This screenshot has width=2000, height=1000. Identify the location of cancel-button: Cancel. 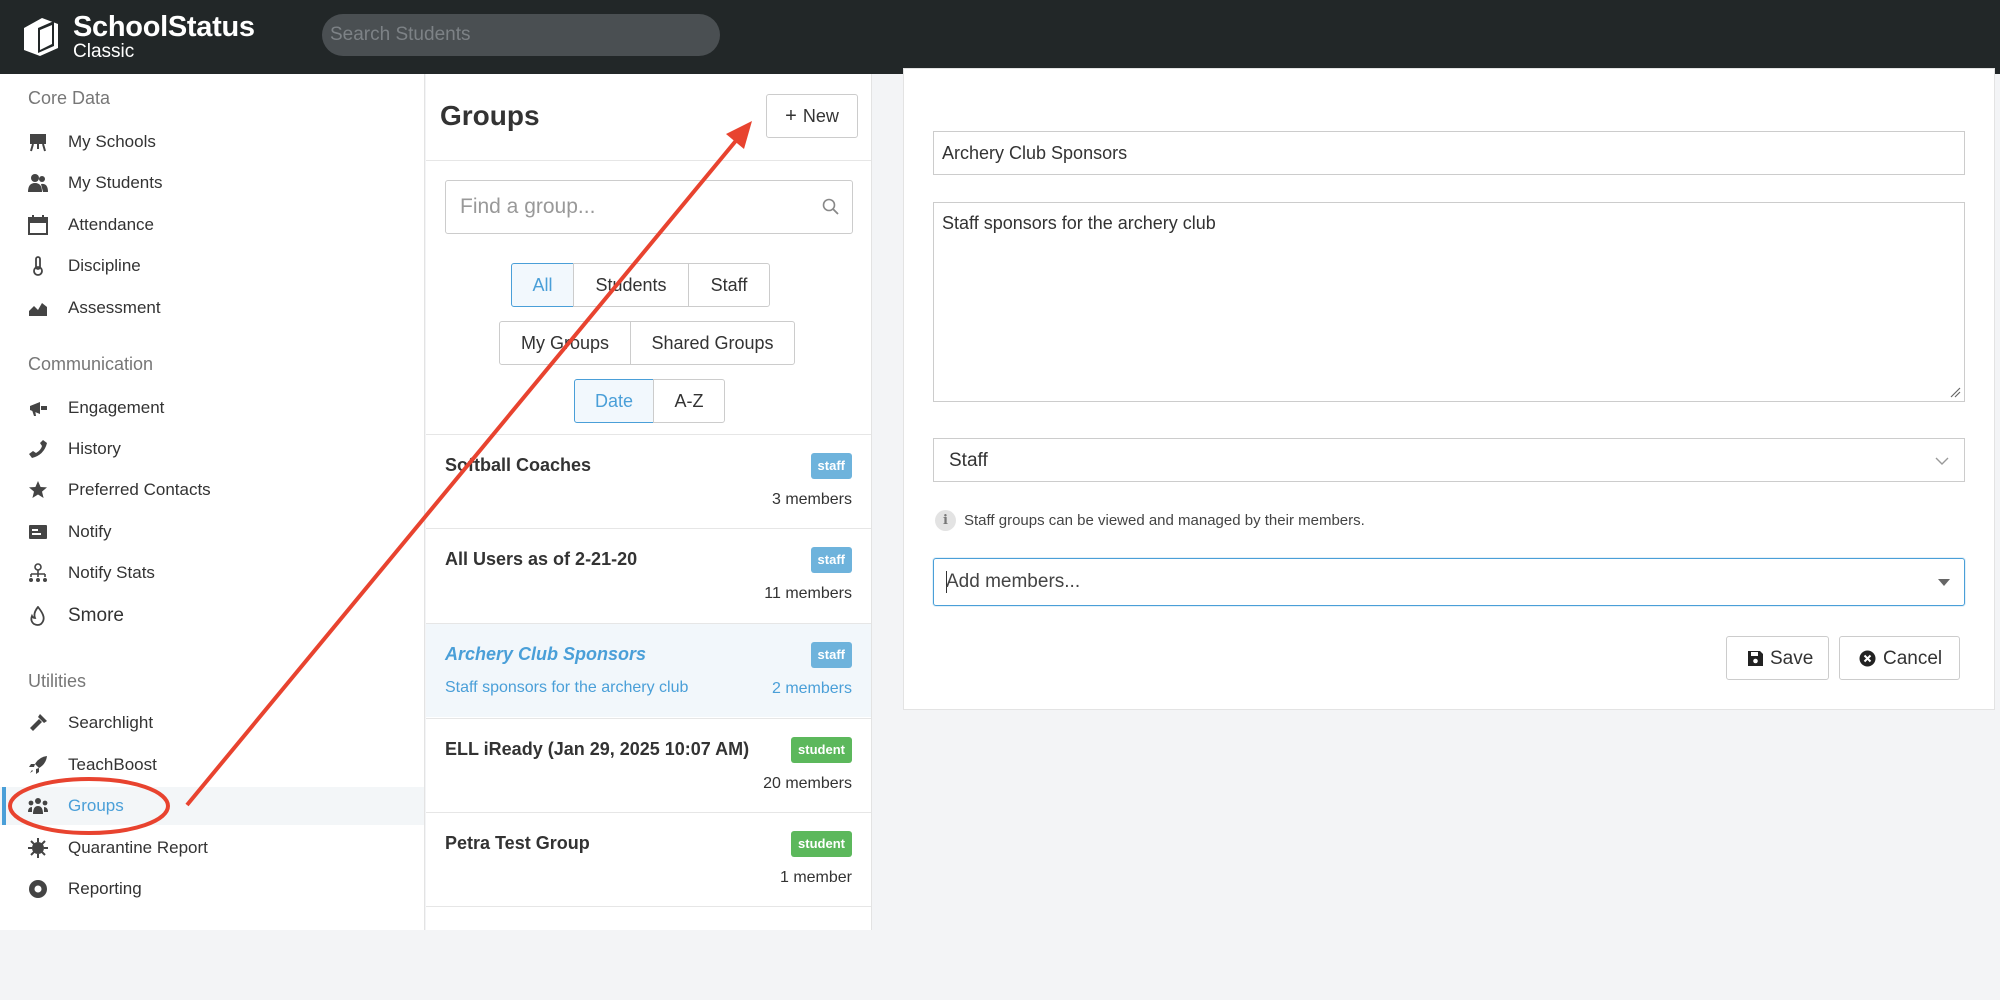
(1899, 658).